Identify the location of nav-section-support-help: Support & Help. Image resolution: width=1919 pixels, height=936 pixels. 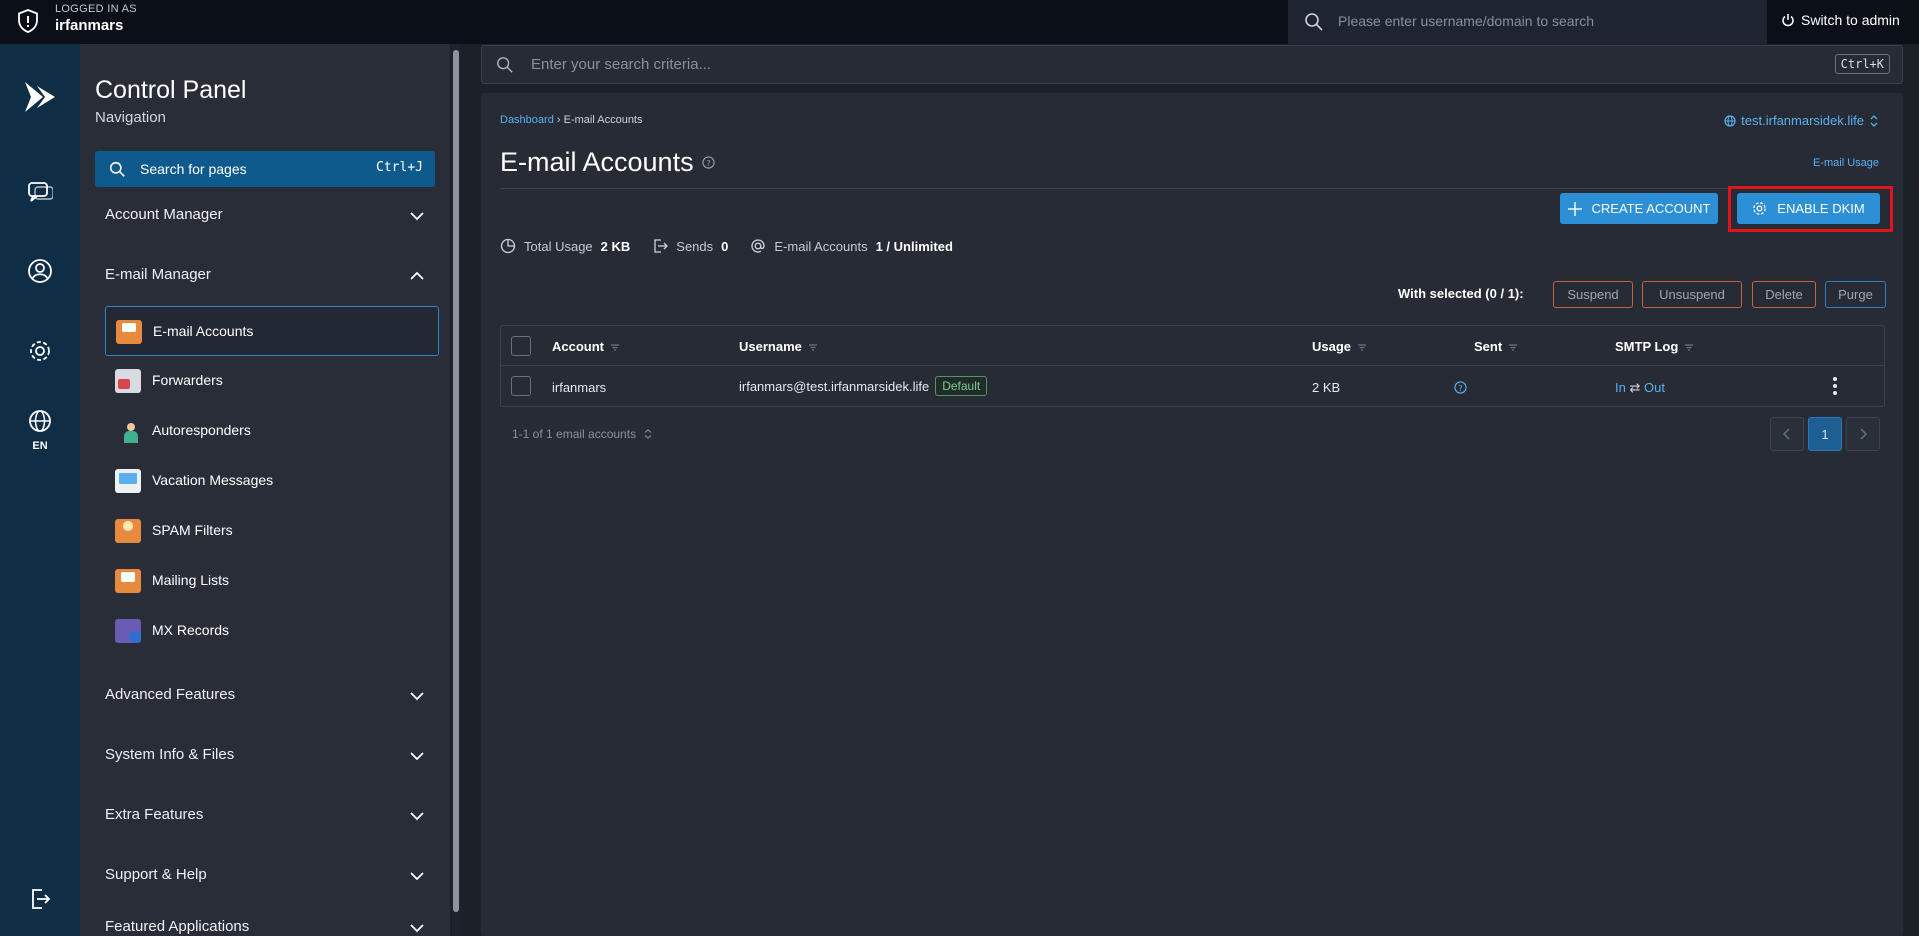
(265, 879).